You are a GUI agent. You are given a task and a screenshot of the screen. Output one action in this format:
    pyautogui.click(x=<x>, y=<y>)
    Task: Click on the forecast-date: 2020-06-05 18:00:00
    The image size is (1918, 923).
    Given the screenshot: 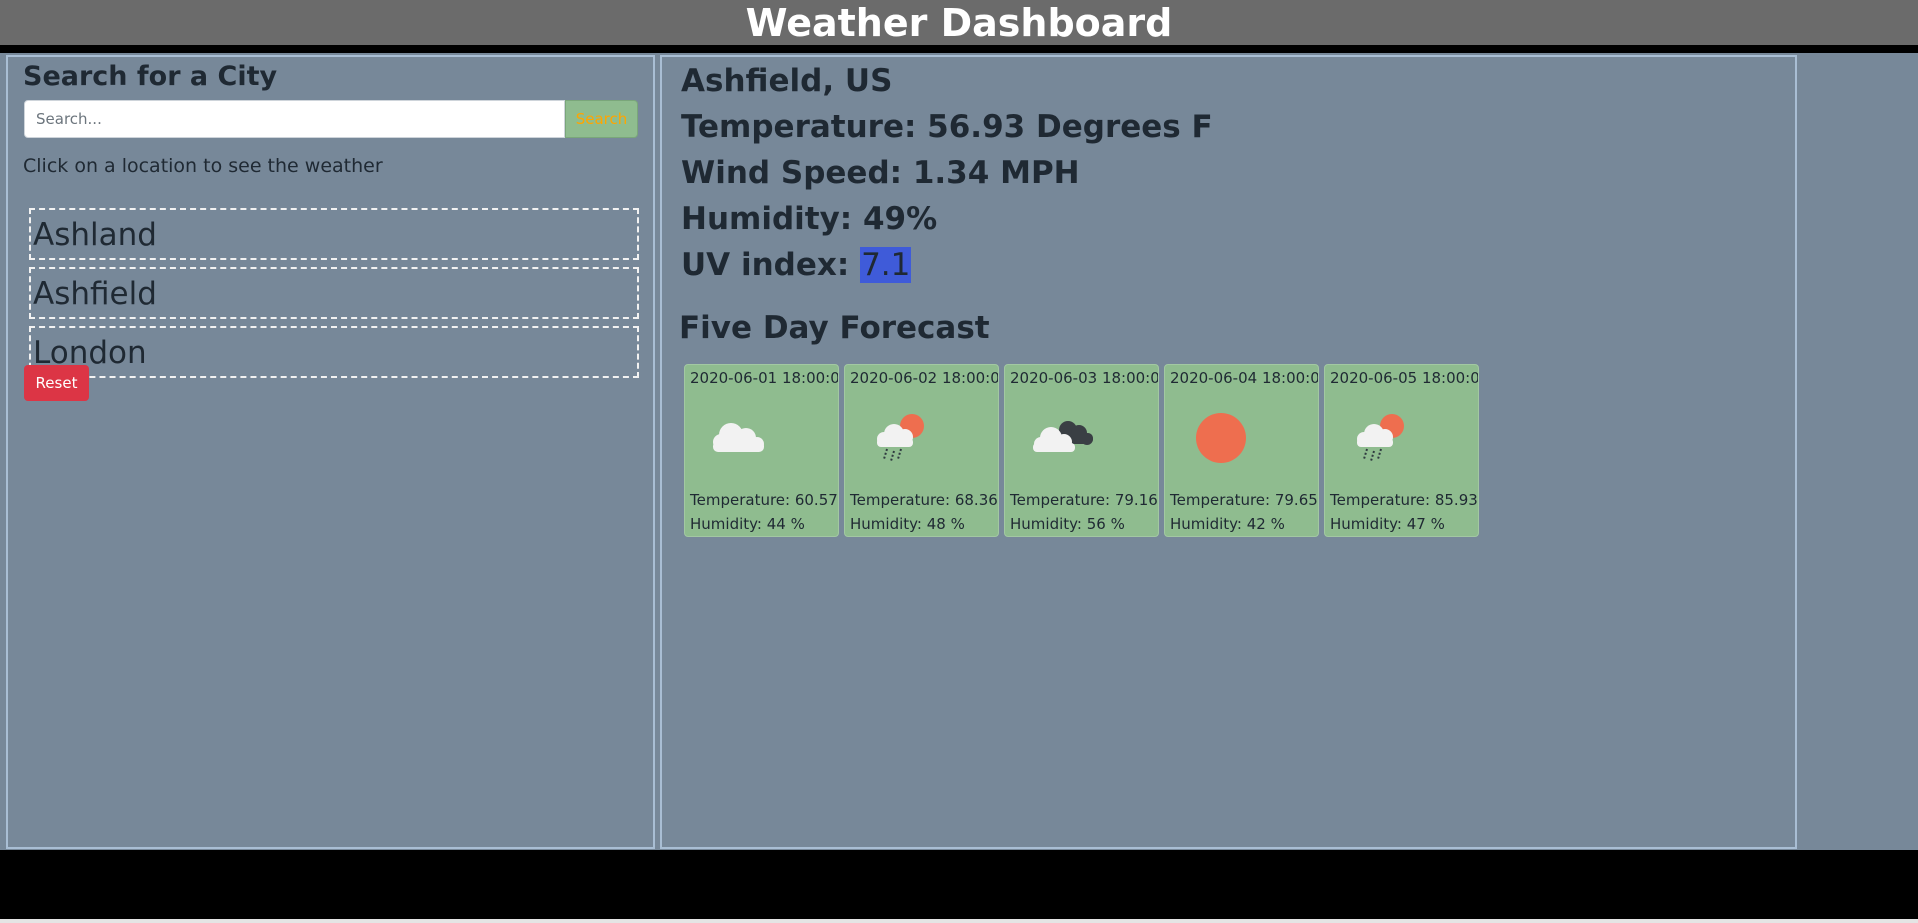 What is the action you would take?
    pyautogui.click(x=1404, y=378)
    